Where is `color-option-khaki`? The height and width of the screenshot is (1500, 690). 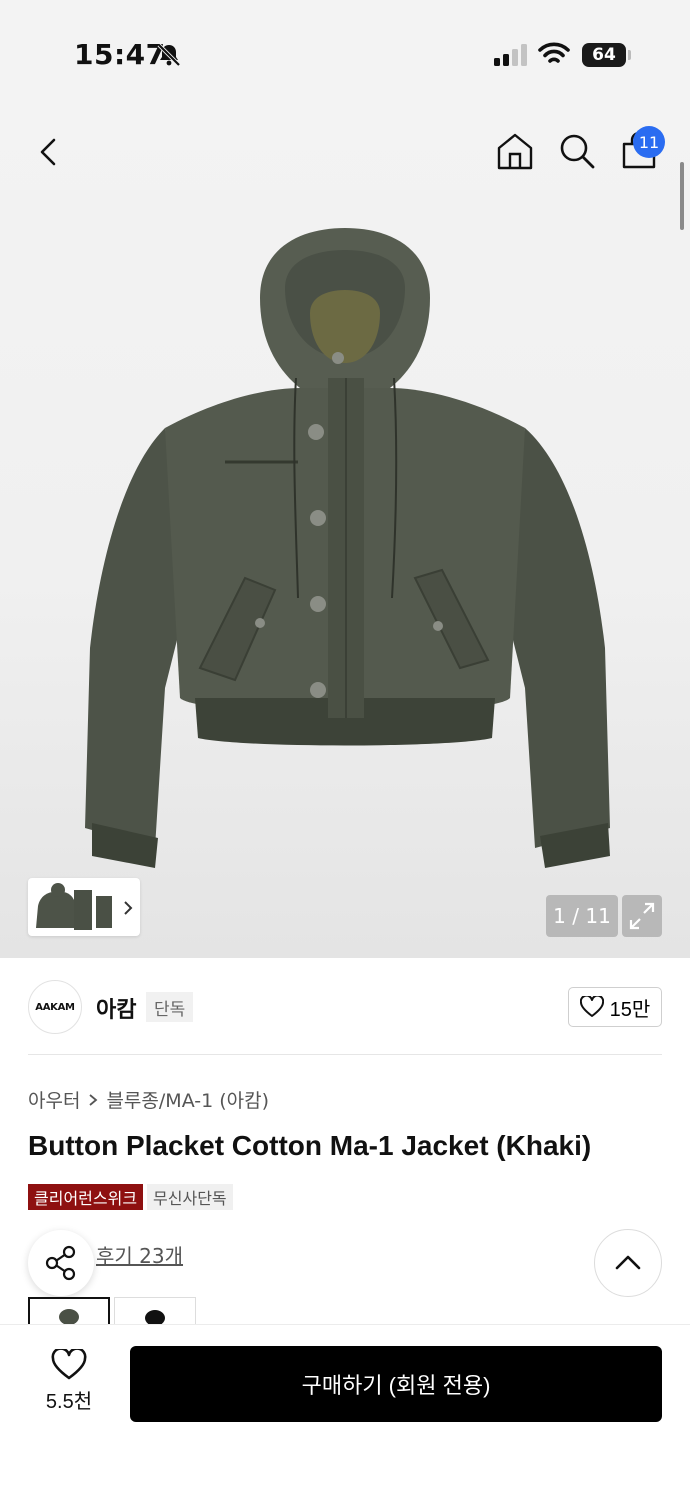 color-option-khaki is located at coordinates (69, 1312).